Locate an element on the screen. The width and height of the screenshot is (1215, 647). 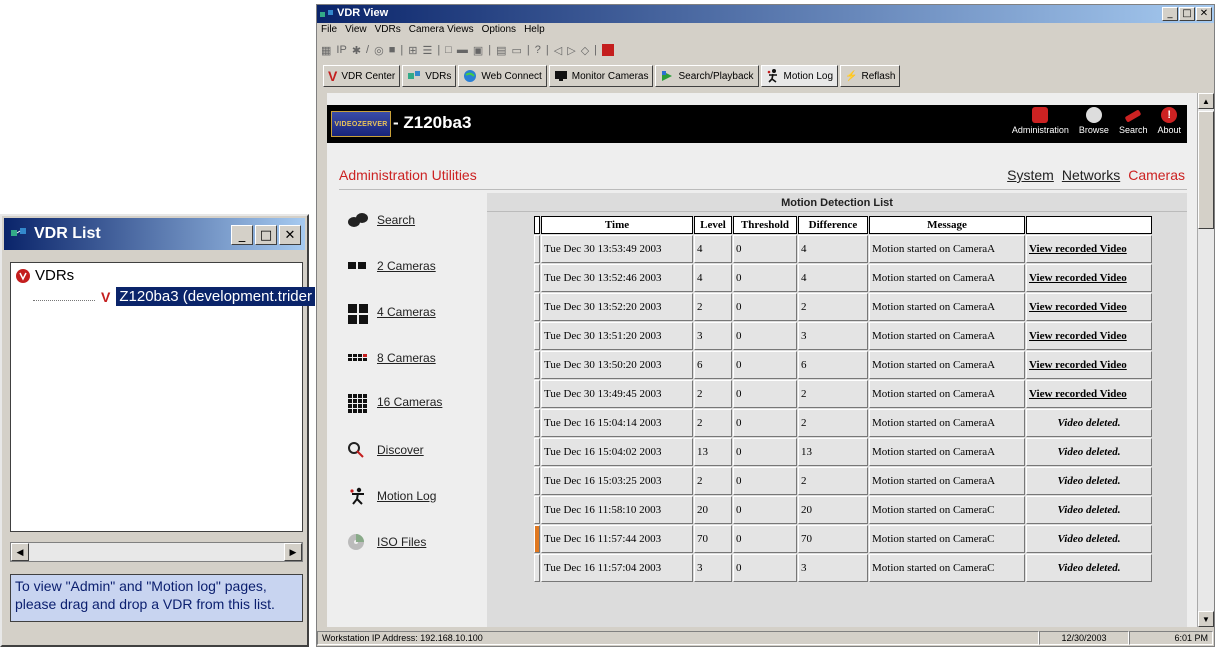
tab-web-connect: Web Connect is located at coordinates (502, 76).